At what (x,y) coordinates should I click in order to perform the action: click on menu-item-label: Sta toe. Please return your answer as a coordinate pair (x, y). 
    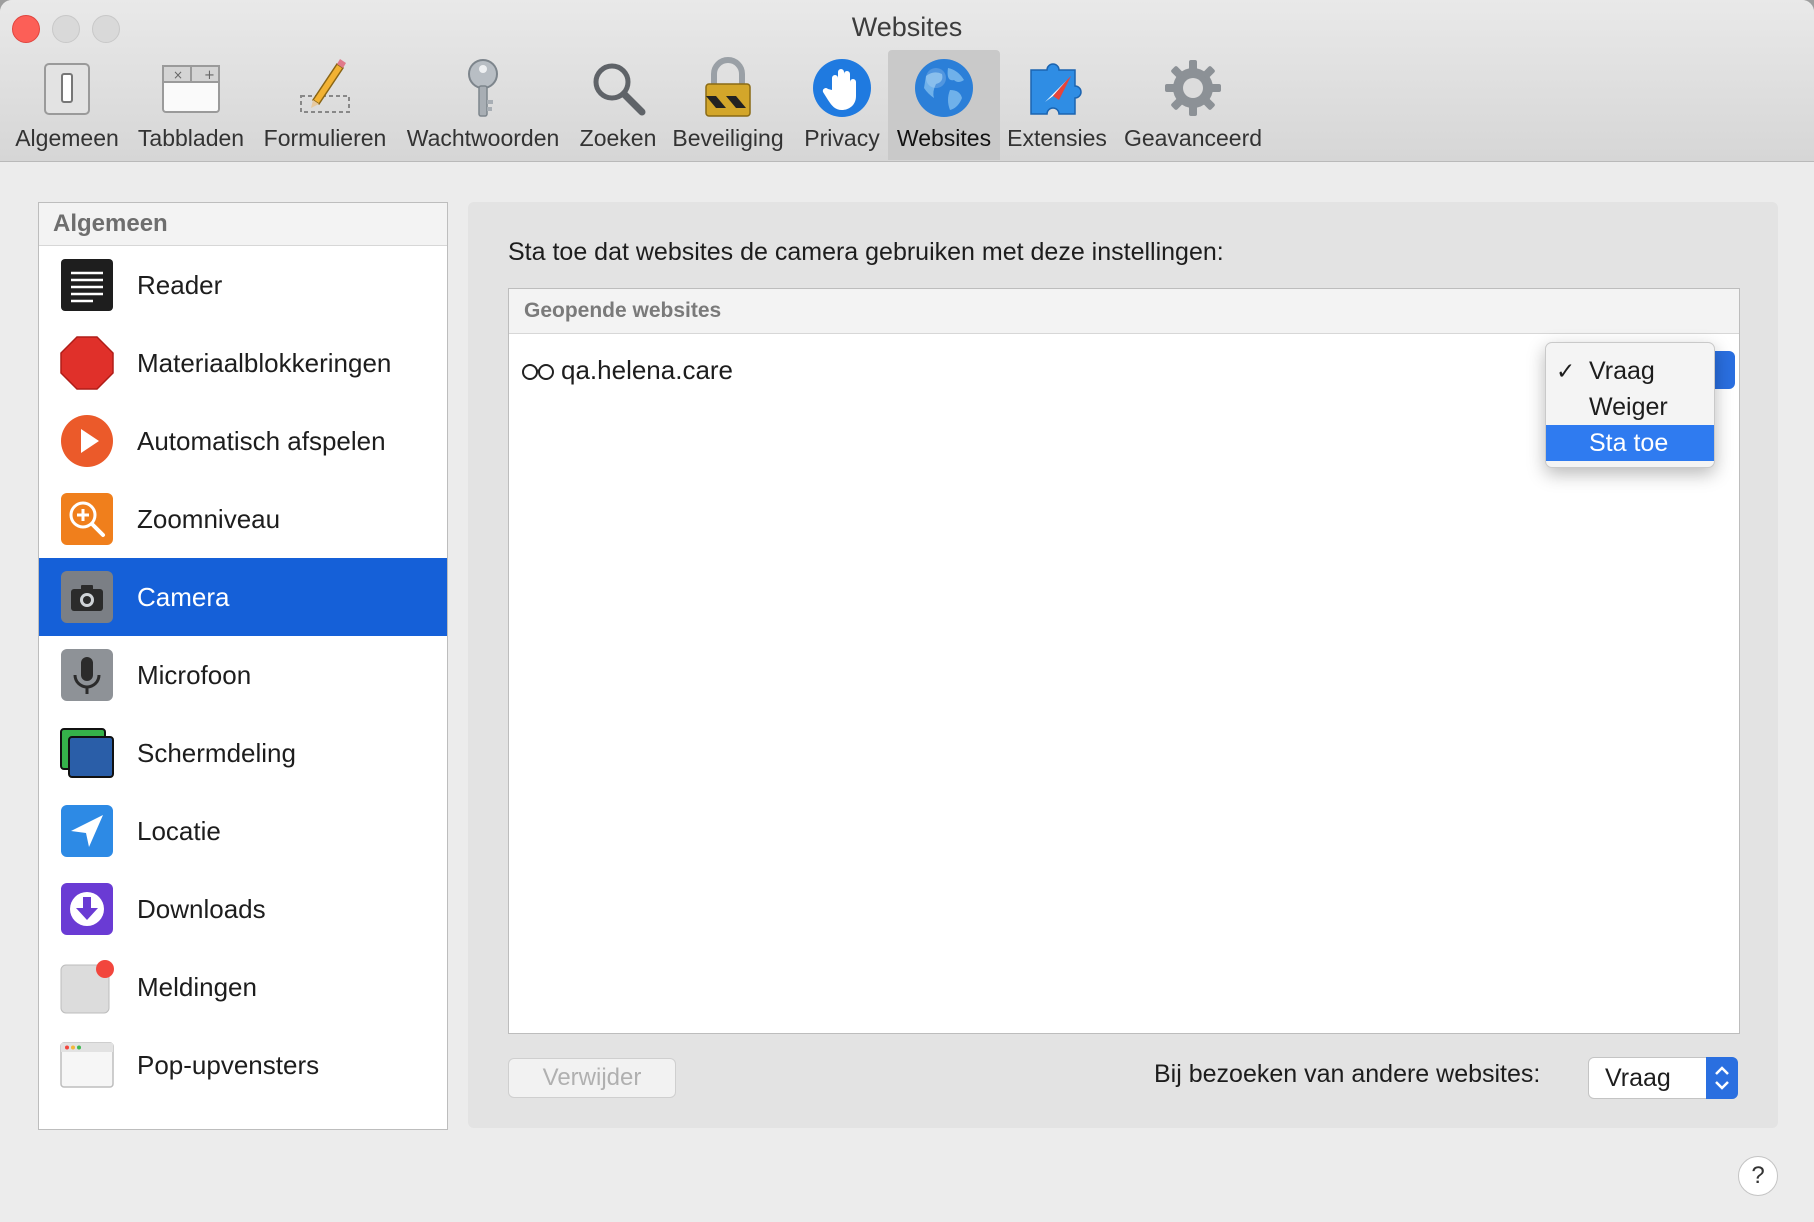
    Looking at the image, I should click on (1629, 443).